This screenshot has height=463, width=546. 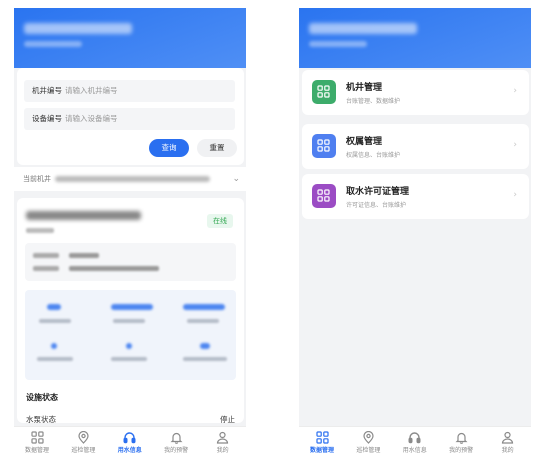 I want to click on device-number-label: 设备编号, so click(x=47, y=118).